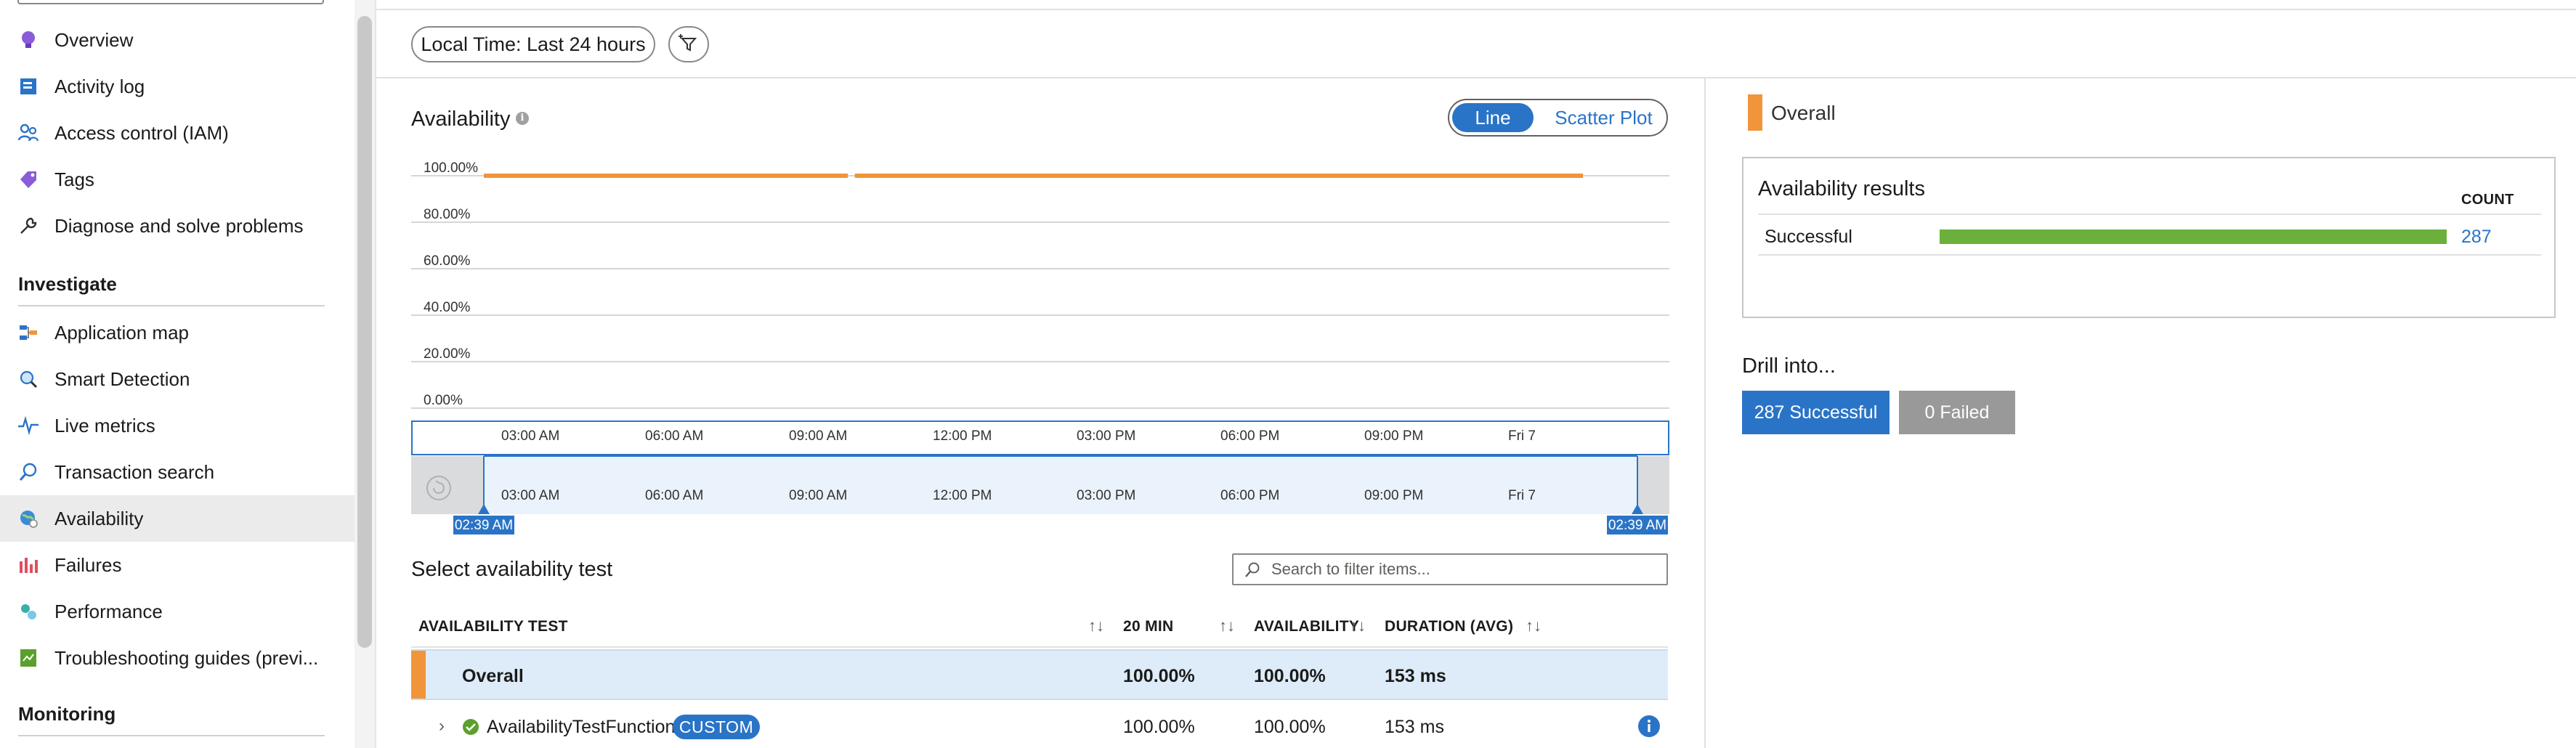  Describe the element at coordinates (177, 86) in the screenshot. I see `sidebar-item-activity-log: Activity log` at that location.